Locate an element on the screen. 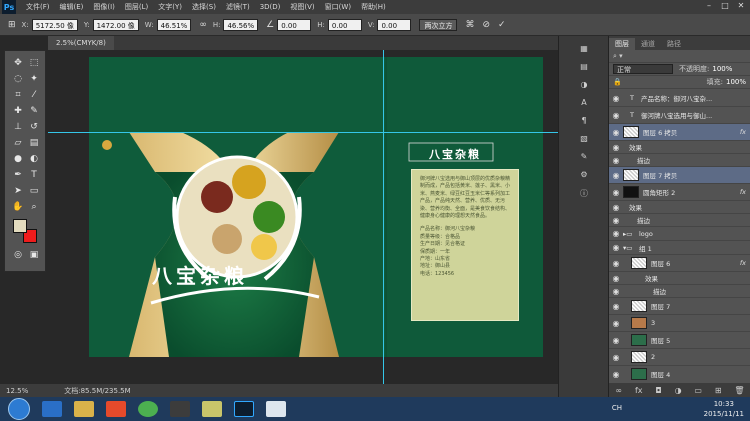 The height and width of the screenshot is (421, 750). info-panel-icon: ⓘ is located at coordinates (584, 194).